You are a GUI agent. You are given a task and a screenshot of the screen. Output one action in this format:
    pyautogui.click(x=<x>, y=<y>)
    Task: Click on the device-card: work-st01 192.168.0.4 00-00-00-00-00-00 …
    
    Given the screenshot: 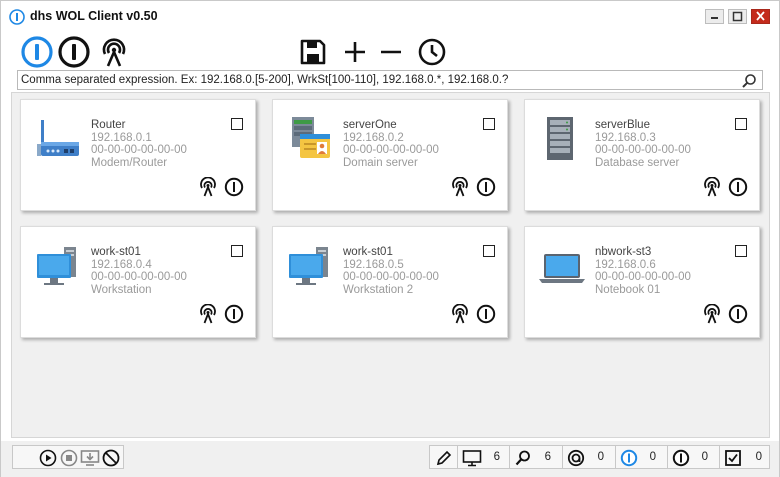 What is the action you would take?
    pyautogui.click(x=138, y=282)
    